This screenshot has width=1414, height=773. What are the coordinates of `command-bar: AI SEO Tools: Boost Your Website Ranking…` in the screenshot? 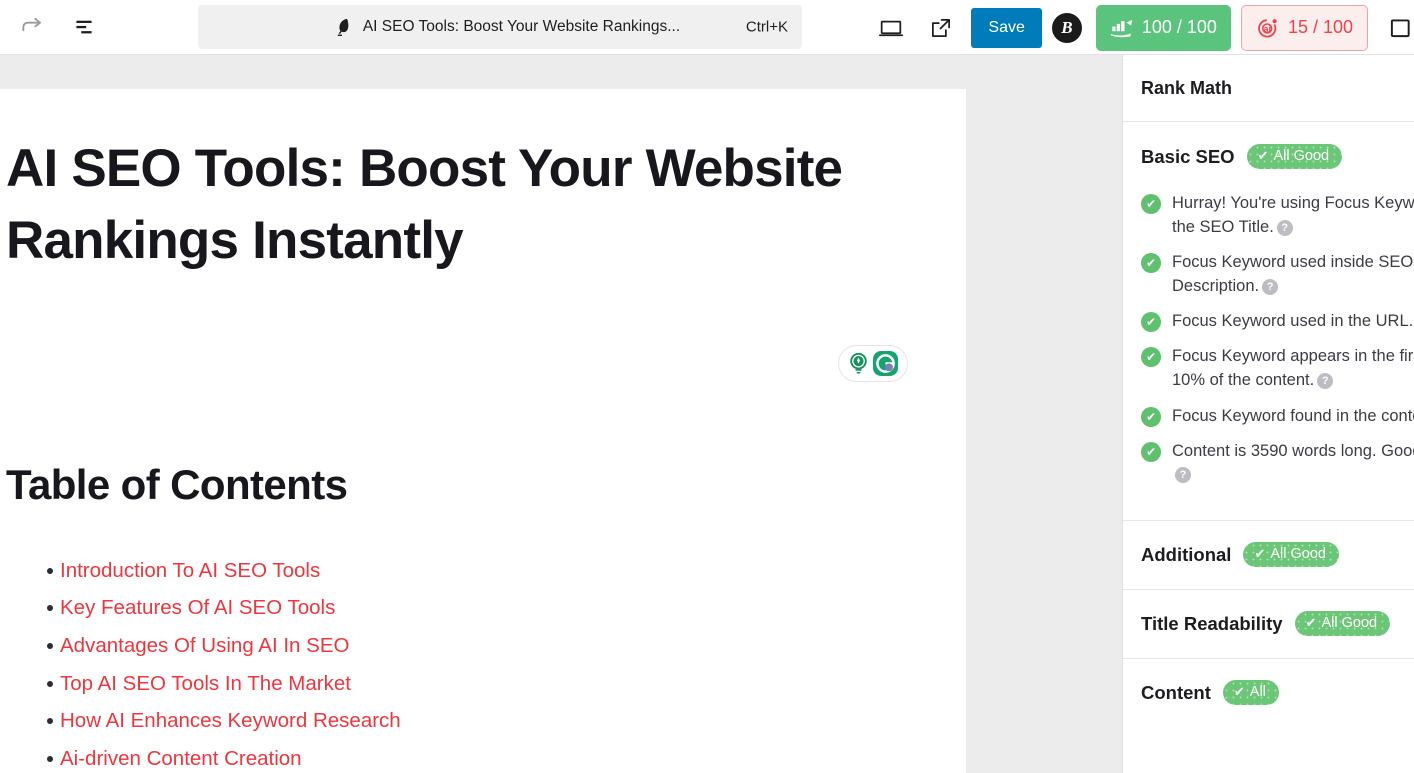 It's located at (500, 27).